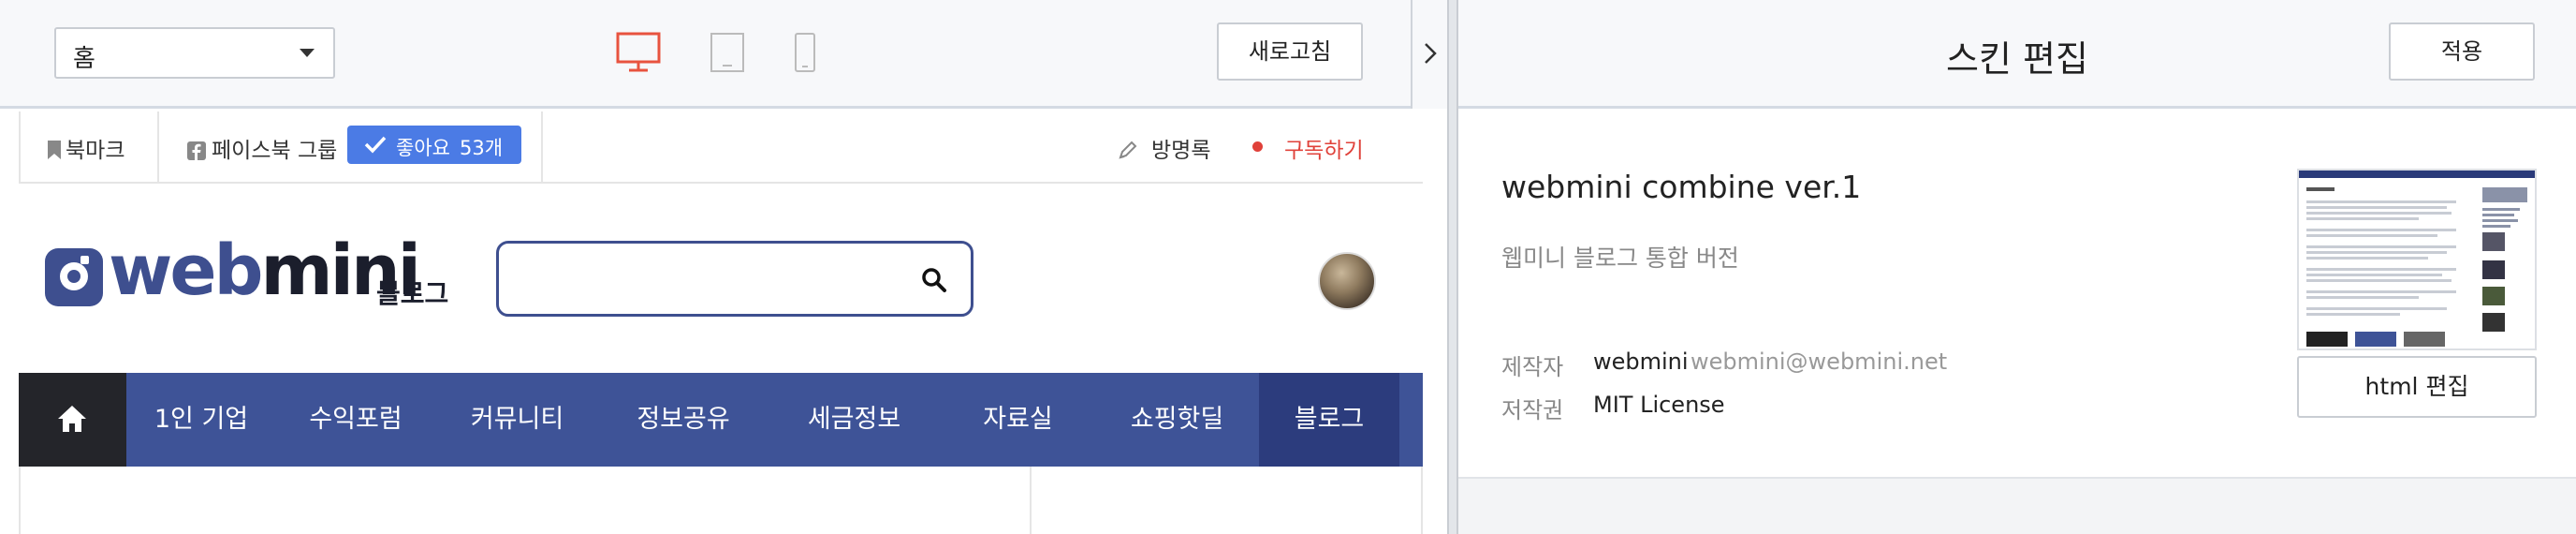  What do you see at coordinates (1681, 187) in the screenshot?
I see `skin-name: webmini combine ver.1` at bounding box center [1681, 187].